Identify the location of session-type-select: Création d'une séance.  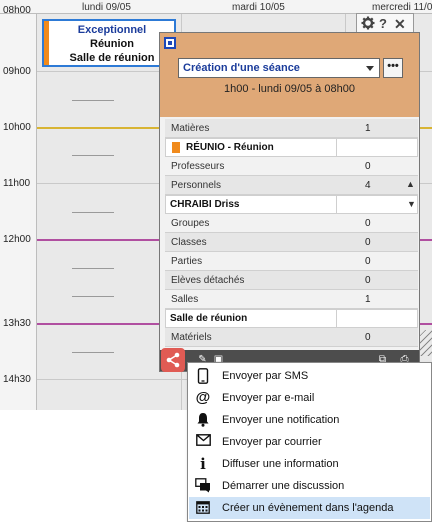
(279, 68).